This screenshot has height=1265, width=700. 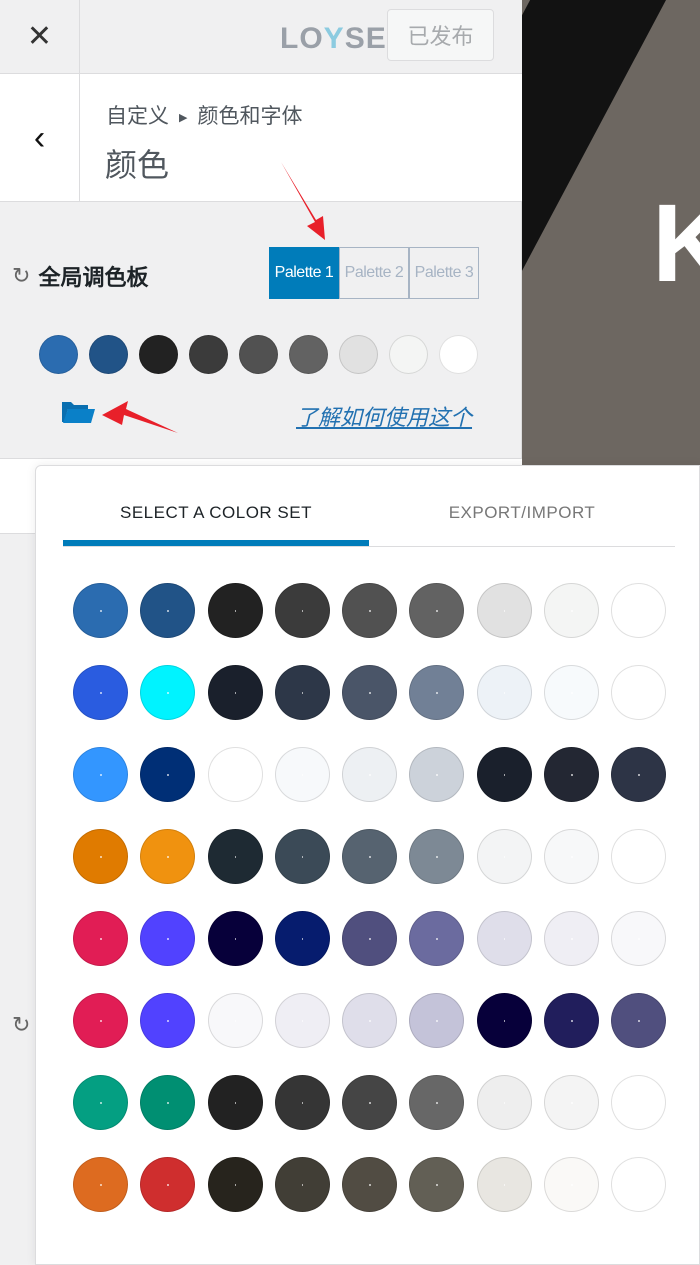 What do you see at coordinates (444, 273) in the screenshot?
I see `palette-tab-3: Palette 3` at bounding box center [444, 273].